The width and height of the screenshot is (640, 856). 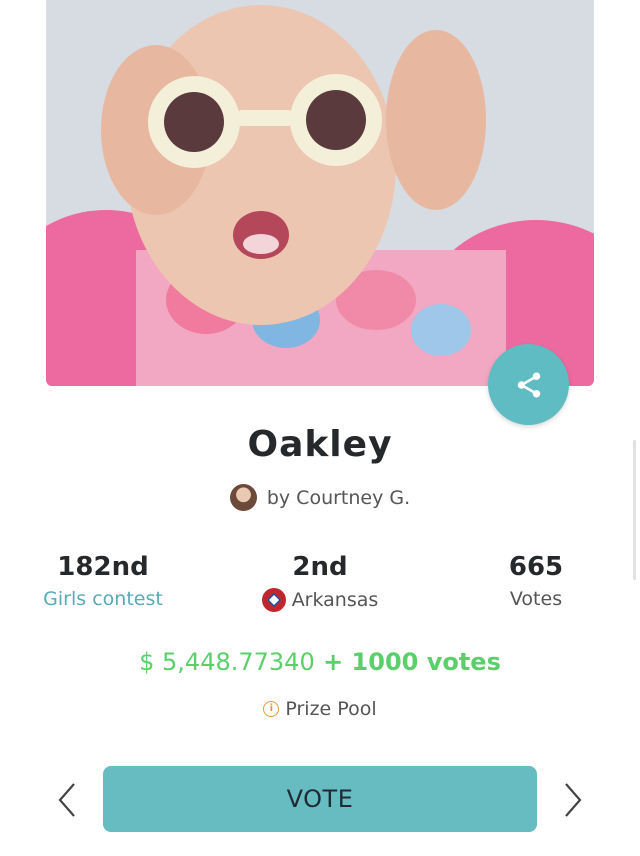 What do you see at coordinates (103, 567) in the screenshot?
I see `contest-rank-value: 182nd` at bounding box center [103, 567].